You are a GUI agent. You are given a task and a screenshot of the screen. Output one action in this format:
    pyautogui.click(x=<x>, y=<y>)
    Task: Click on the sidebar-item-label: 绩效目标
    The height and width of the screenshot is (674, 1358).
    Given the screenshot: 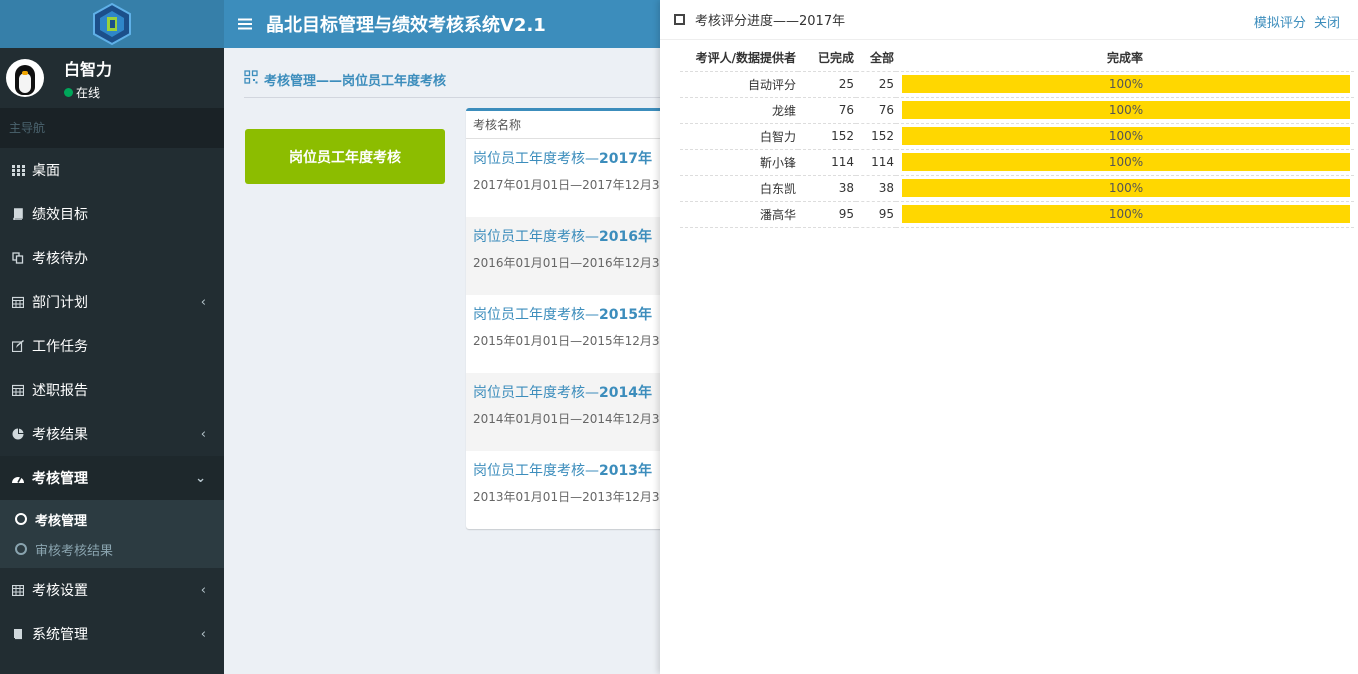 What is the action you would take?
    pyautogui.click(x=60, y=215)
    